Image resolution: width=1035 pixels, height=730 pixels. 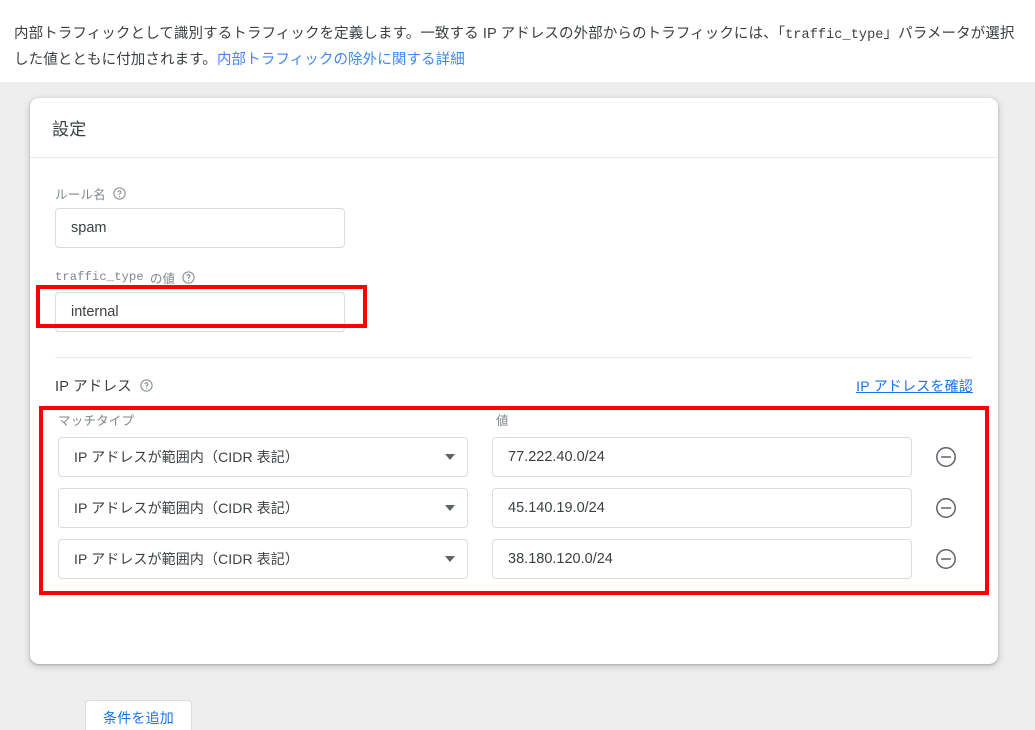 I want to click on traffic-type-label: traffic_type の値, so click(x=200, y=277).